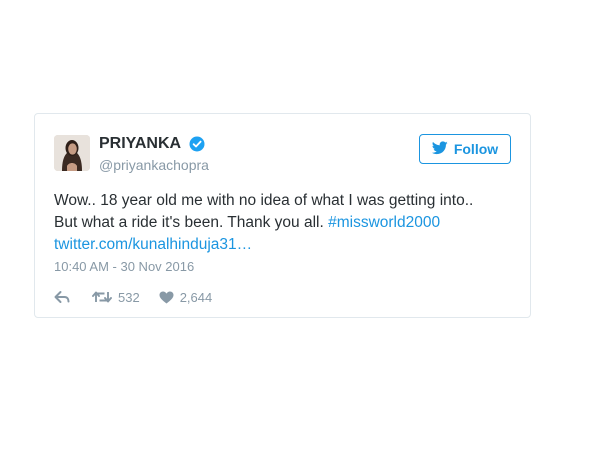  Describe the element at coordinates (197, 144) in the screenshot. I see `verified-badge-icon` at that location.